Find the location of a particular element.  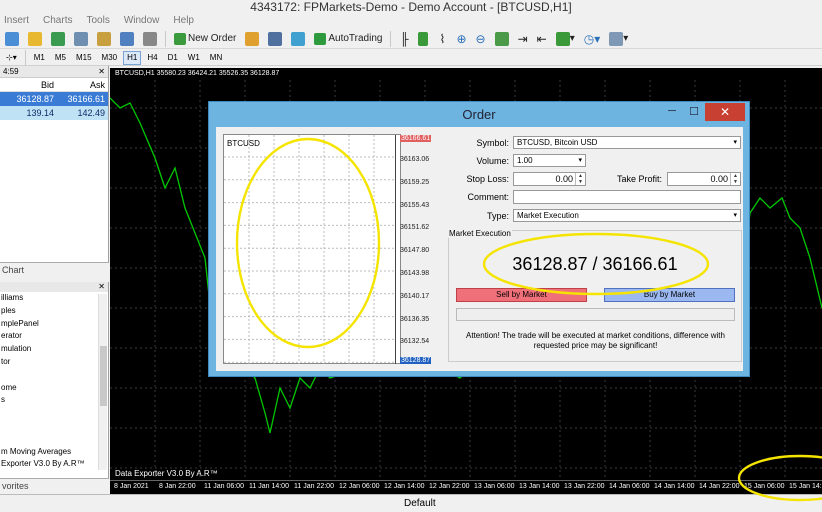

menu-insert: Insert is located at coordinates (16, 21).